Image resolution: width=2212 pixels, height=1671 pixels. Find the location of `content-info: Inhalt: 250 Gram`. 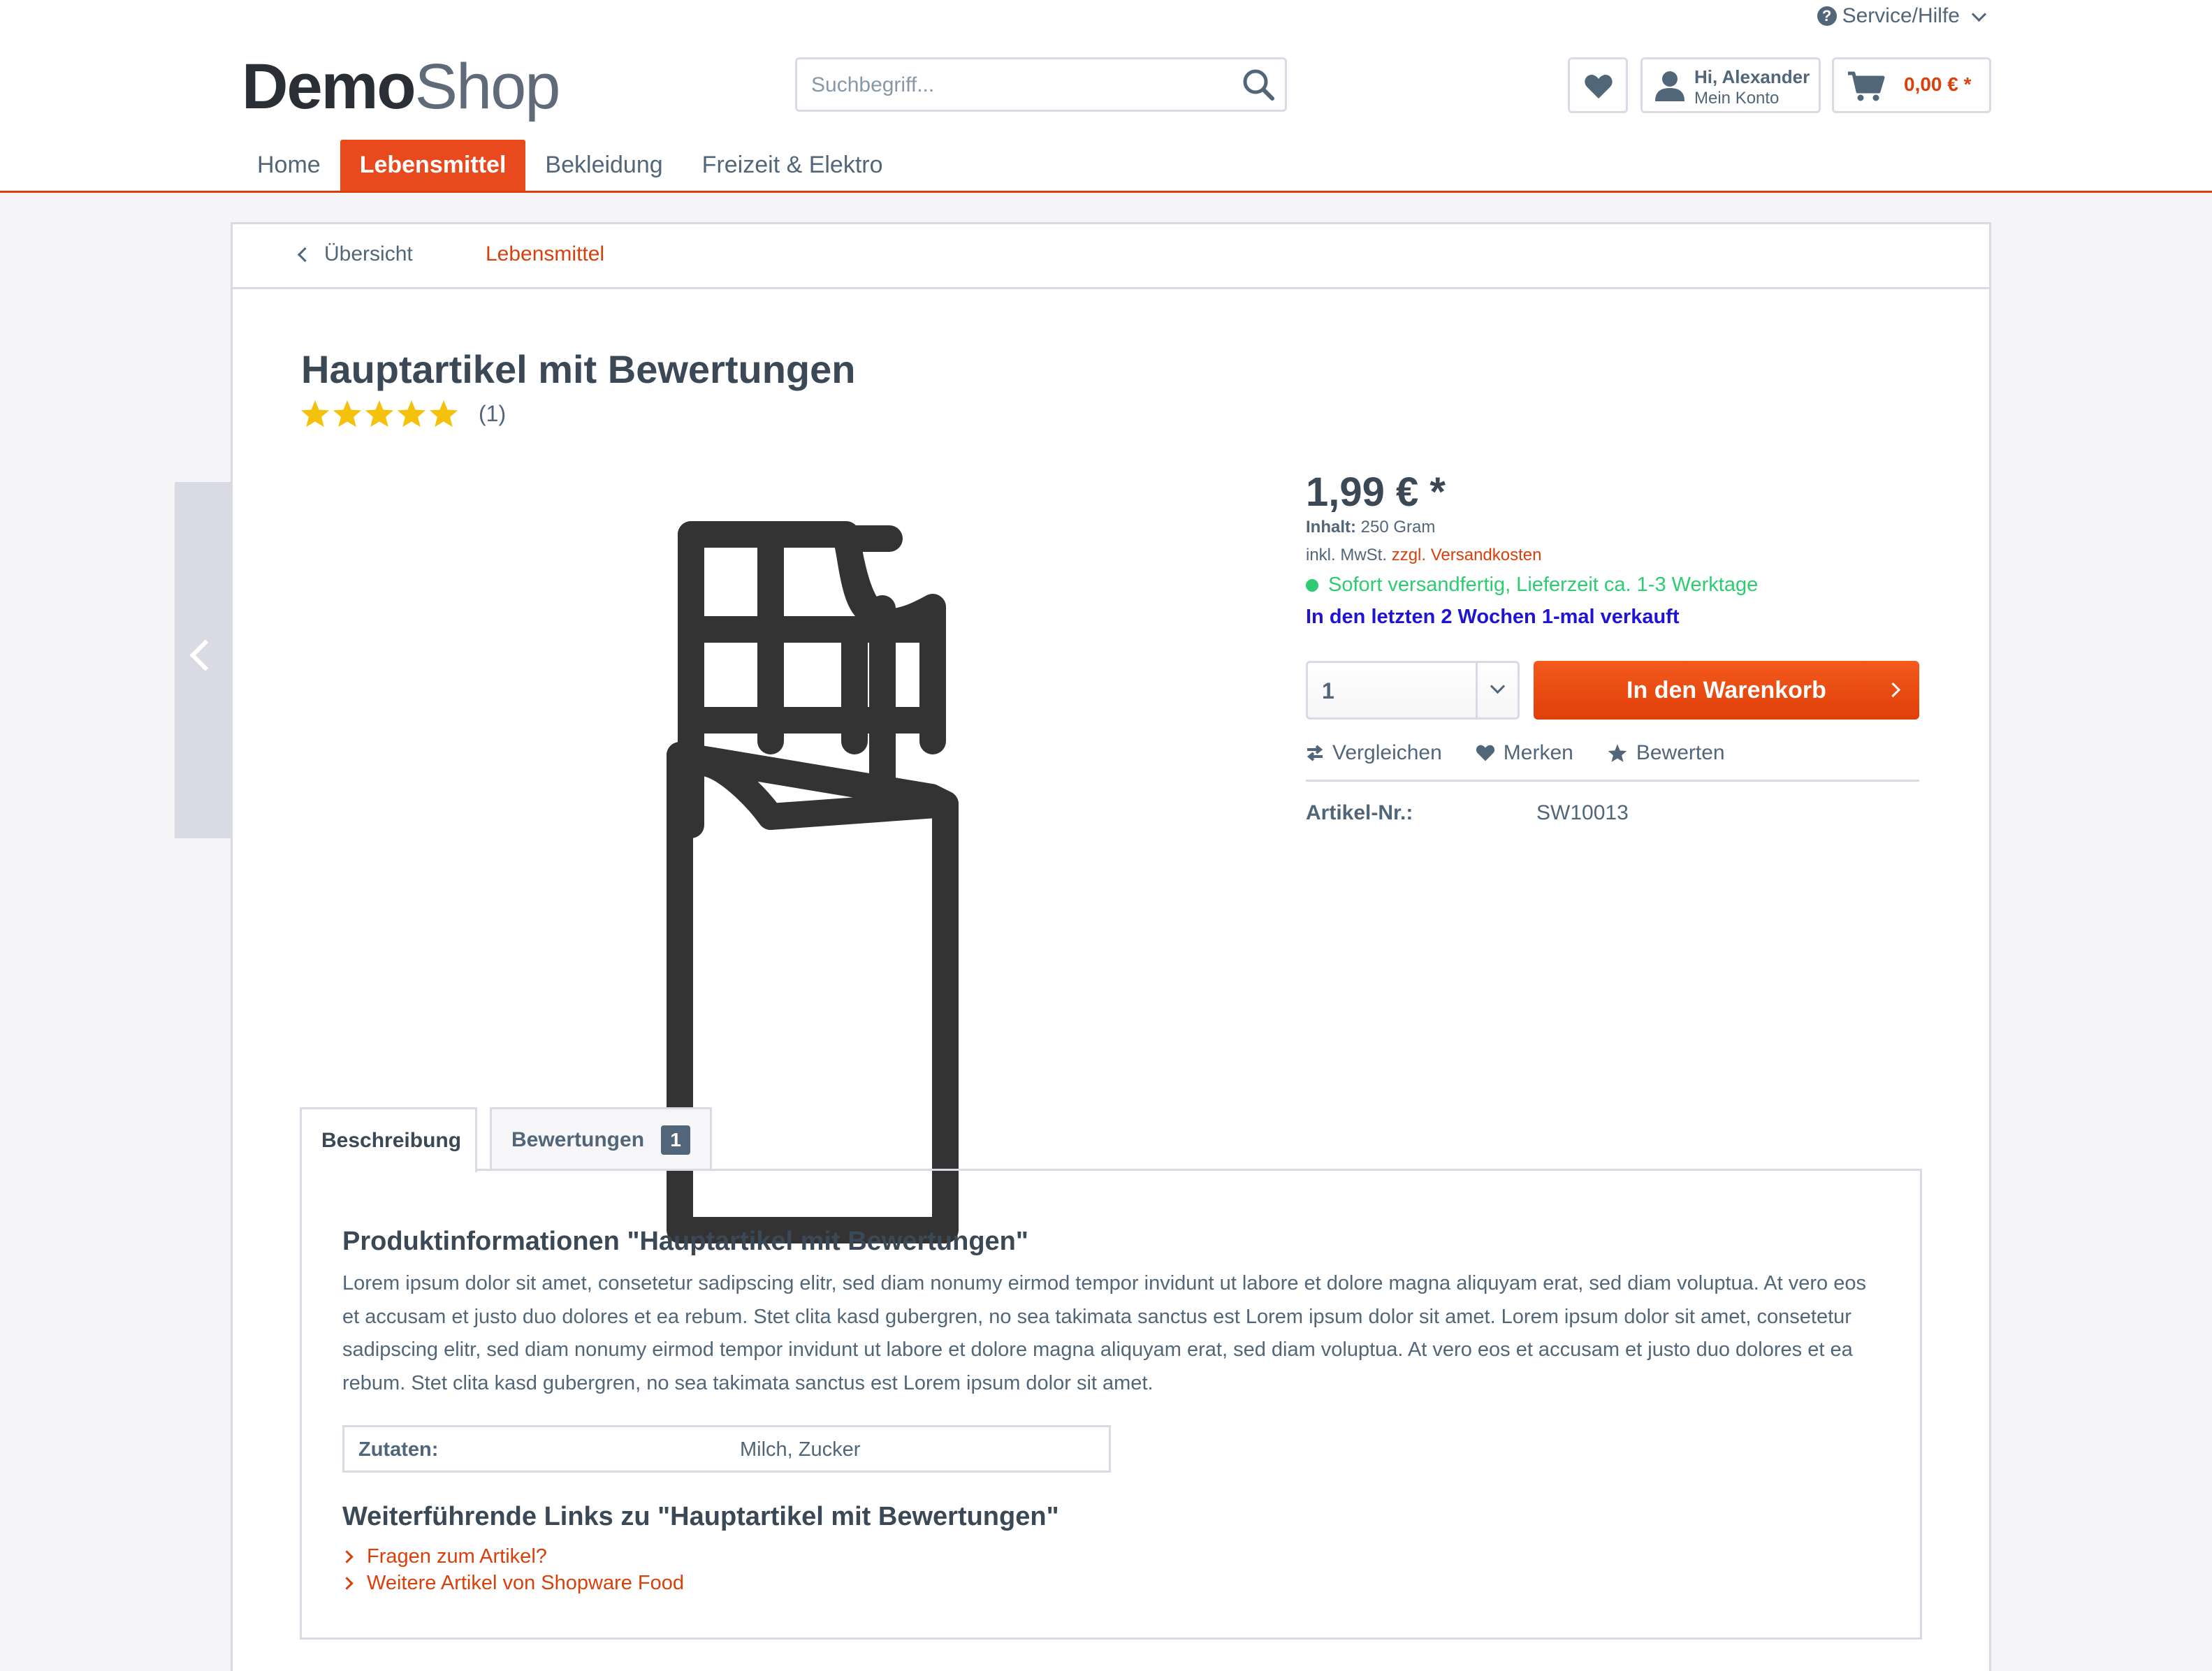

content-info: Inhalt: 250 Gram is located at coordinates (1370, 527).